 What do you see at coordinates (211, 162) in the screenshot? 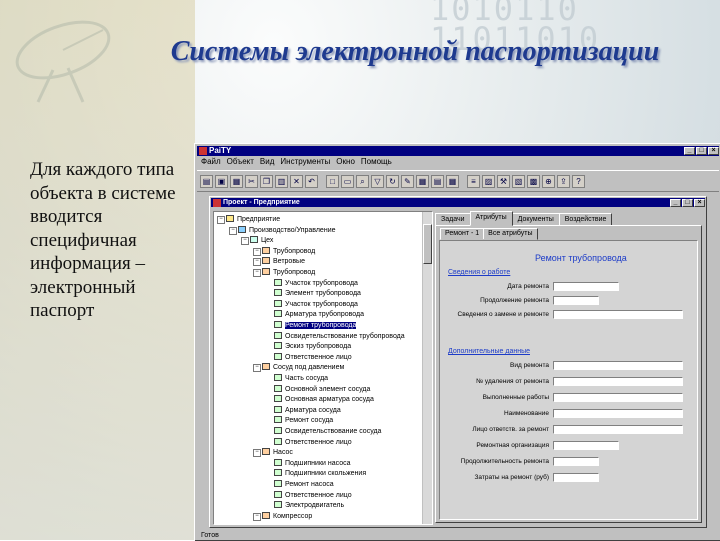
I see `menu-item: Файл` at bounding box center [211, 162].